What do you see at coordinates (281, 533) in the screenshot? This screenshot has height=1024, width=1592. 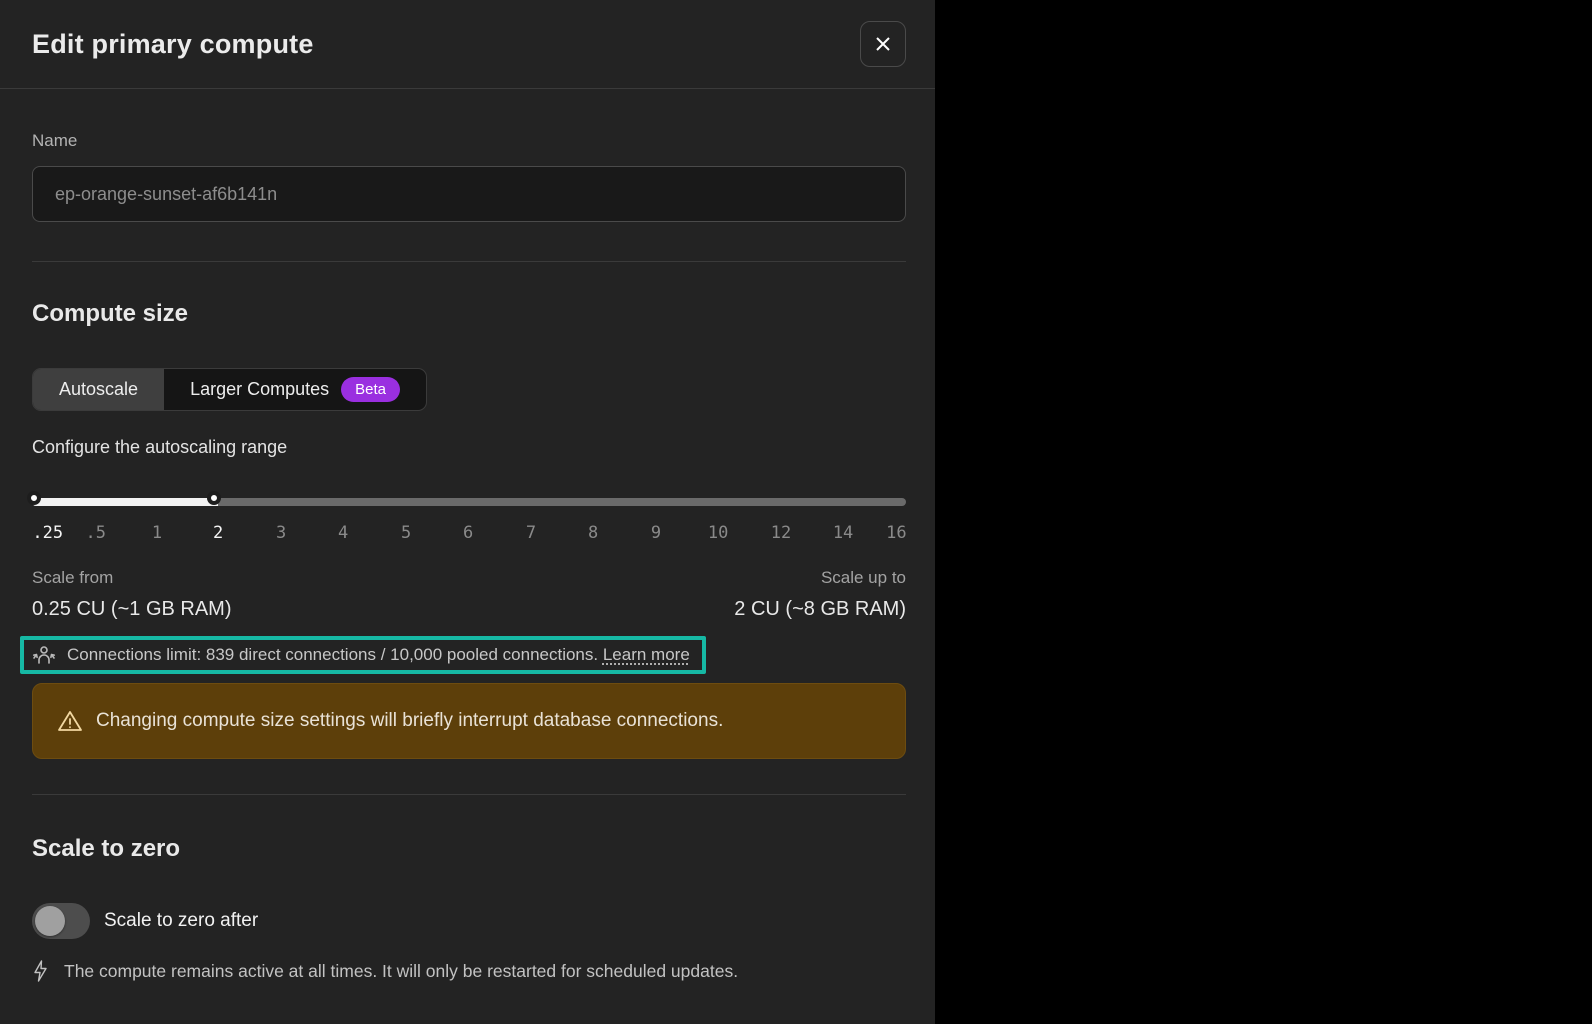 I see `tick-label: 3` at bounding box center [281, 533].